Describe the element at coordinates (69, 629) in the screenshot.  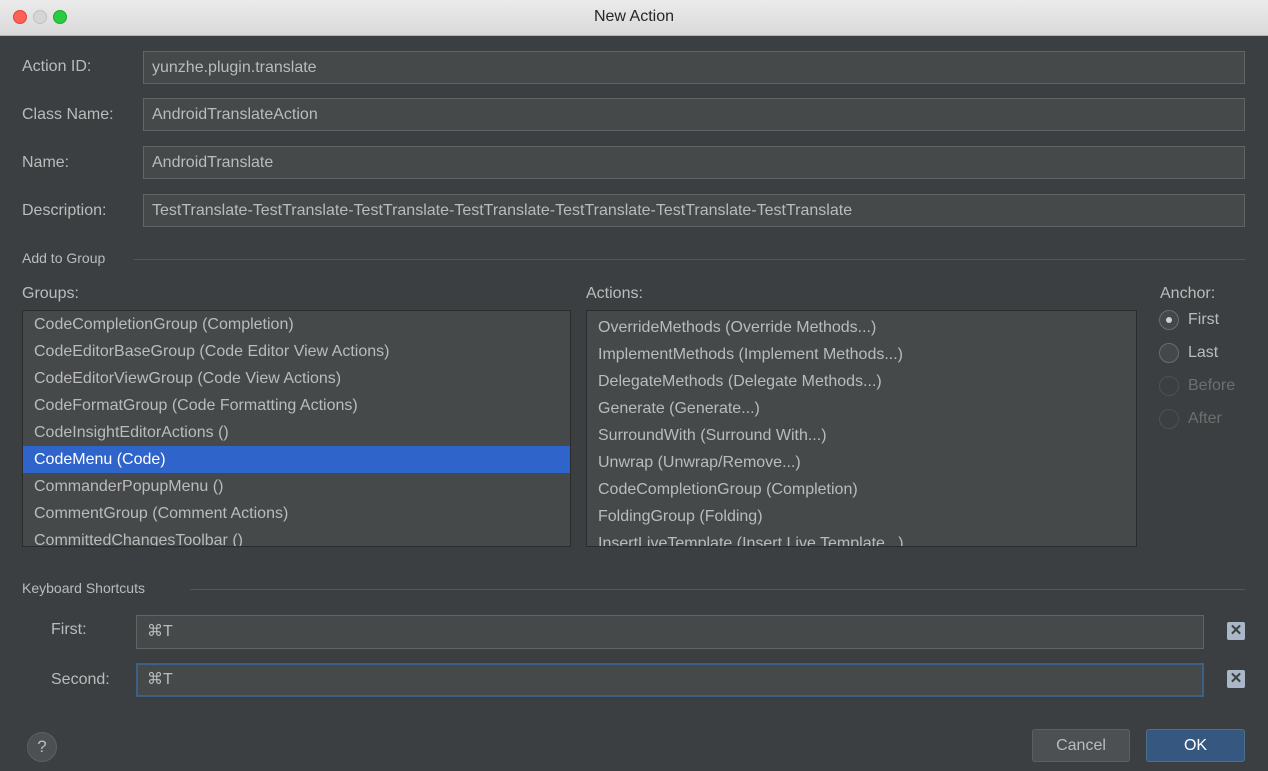
I see `first-shortcut-label: First:` at that location.